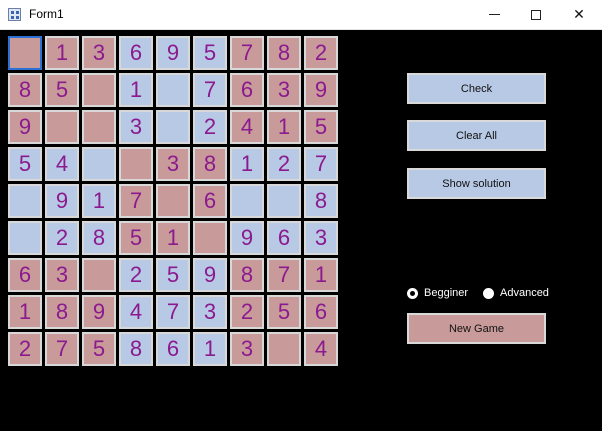 The image size is (602, 431). Describe the element at coordinates (321, 312) in the screenshot. I see `sudoku-cell-r8-c9: 6` at that location.